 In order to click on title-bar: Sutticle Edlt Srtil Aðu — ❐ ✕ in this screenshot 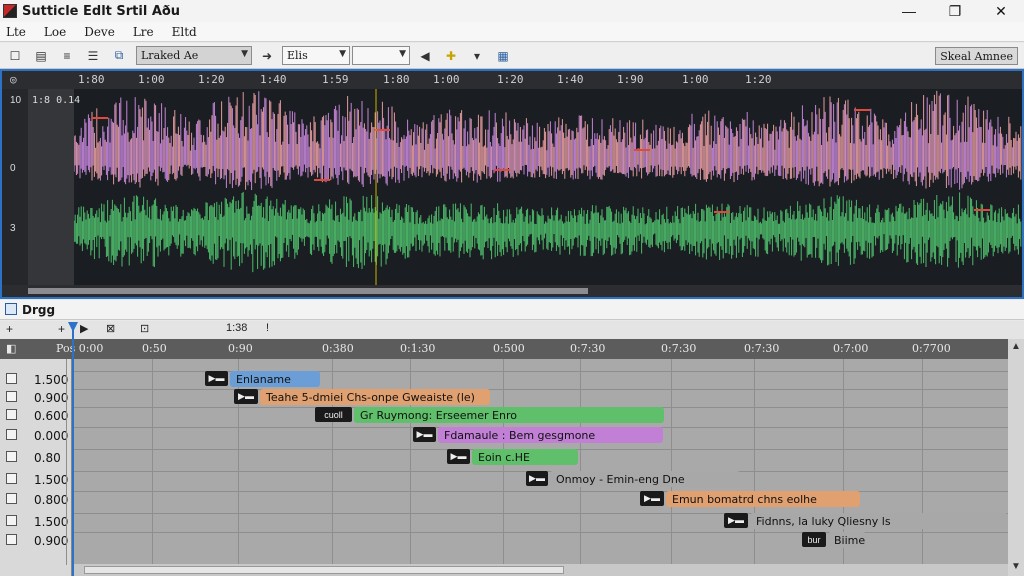, I will do `click(512, 11)`.